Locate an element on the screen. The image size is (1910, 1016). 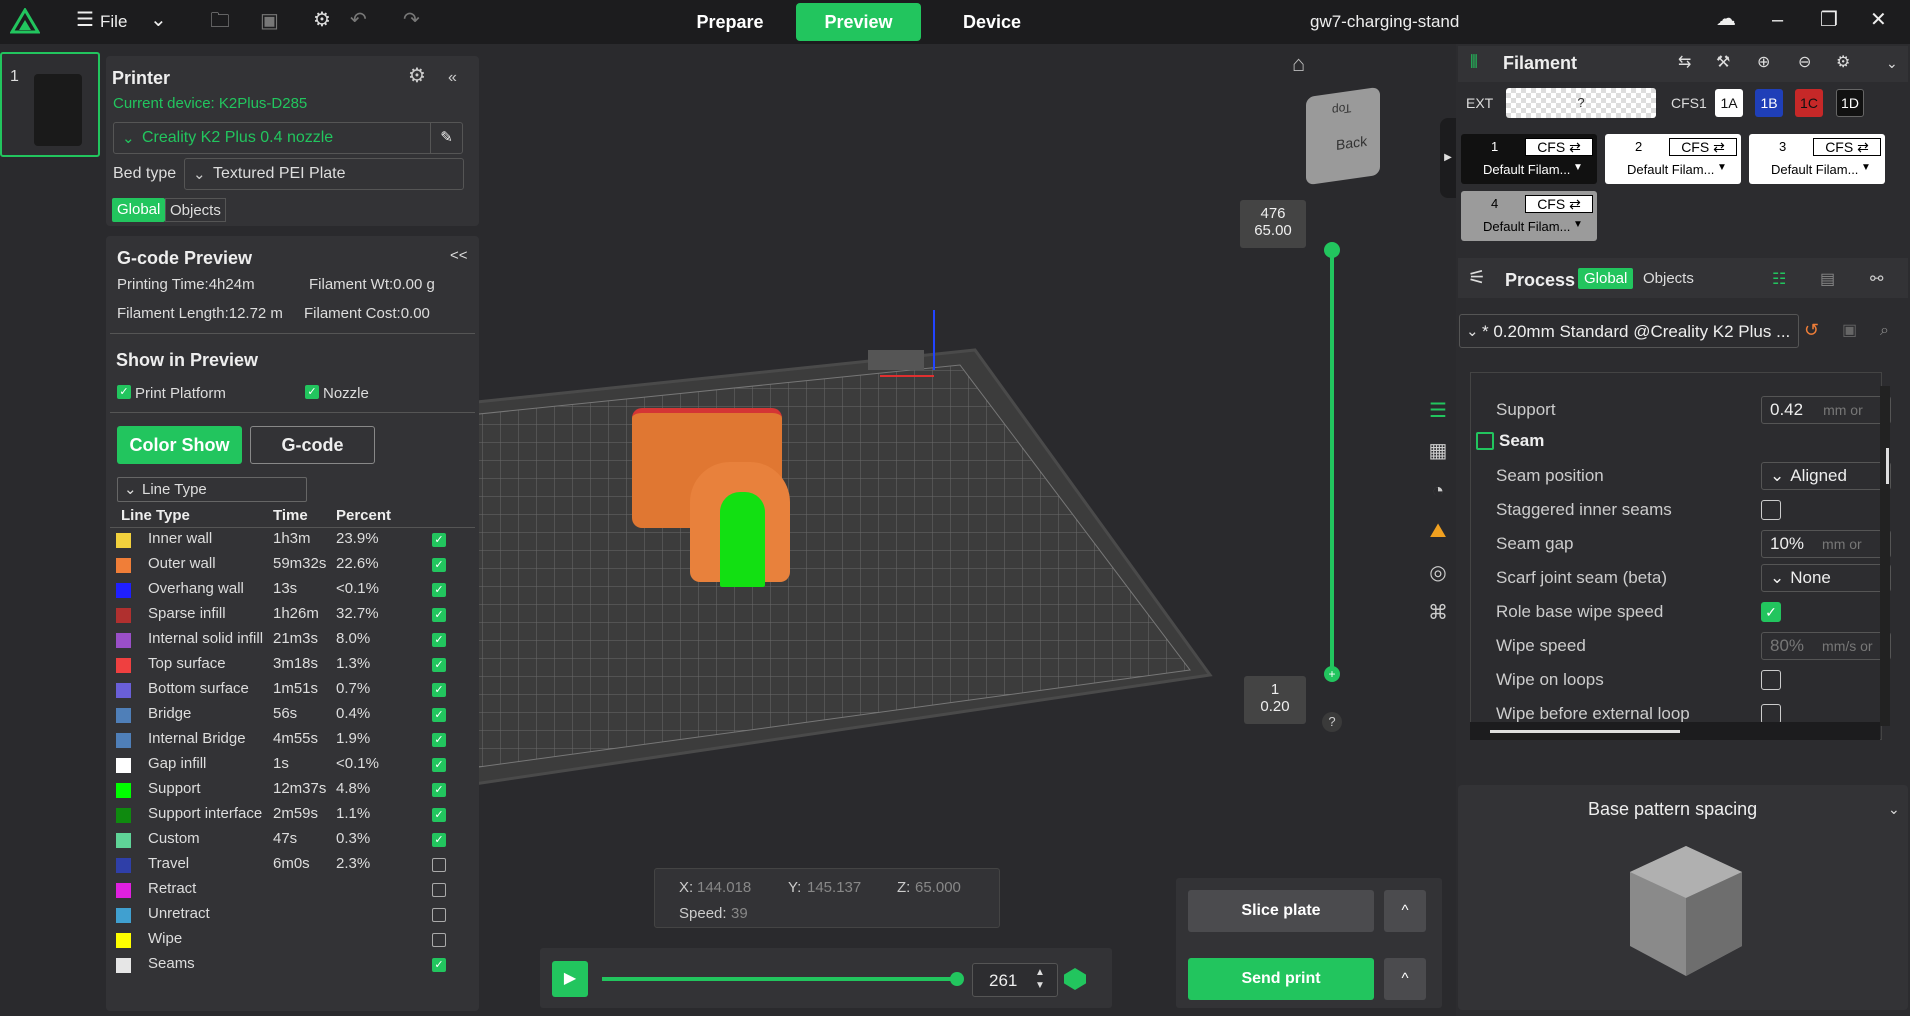
minimize-icon: – is located at coordinates (1777, 20).